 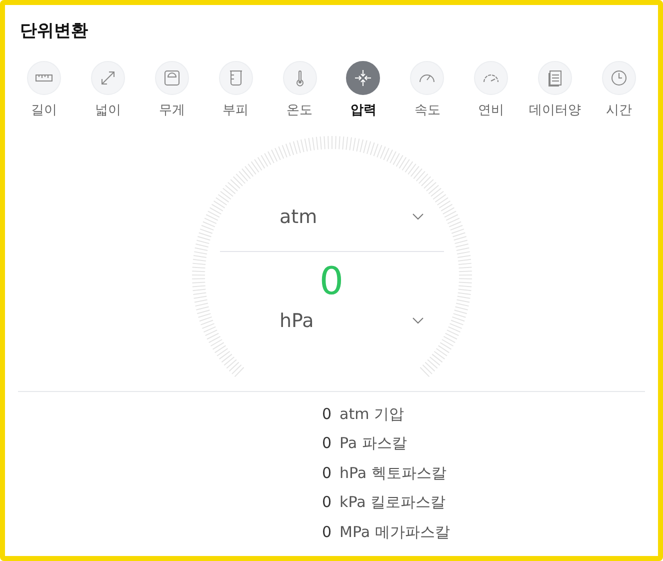 I want to click on scale-icon, so click(x=171, y=78).